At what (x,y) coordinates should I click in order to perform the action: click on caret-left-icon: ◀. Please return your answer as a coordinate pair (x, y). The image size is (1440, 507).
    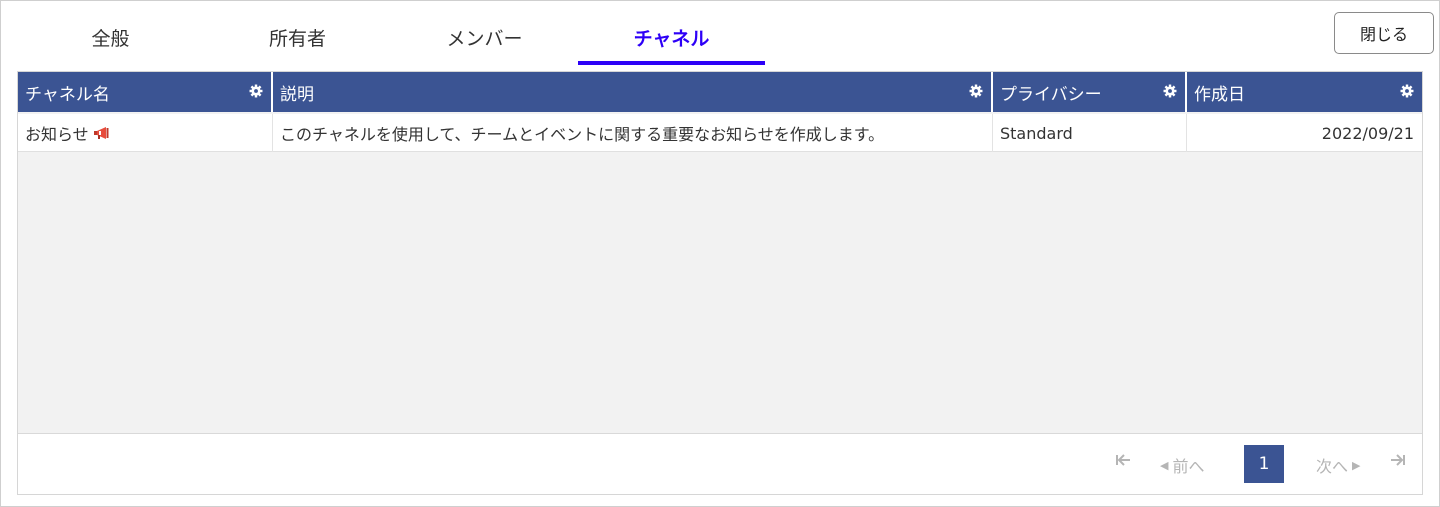
    Looking at the image, I should click on (1164, 465).